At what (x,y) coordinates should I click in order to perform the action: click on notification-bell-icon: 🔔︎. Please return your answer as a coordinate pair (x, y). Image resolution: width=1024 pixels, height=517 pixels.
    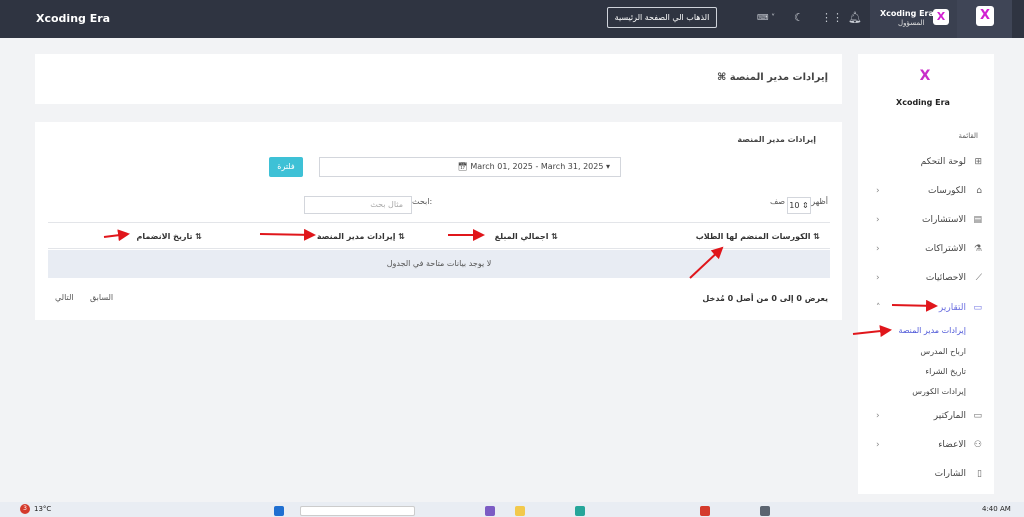
    Looking at the image, I should click on (855, 17).